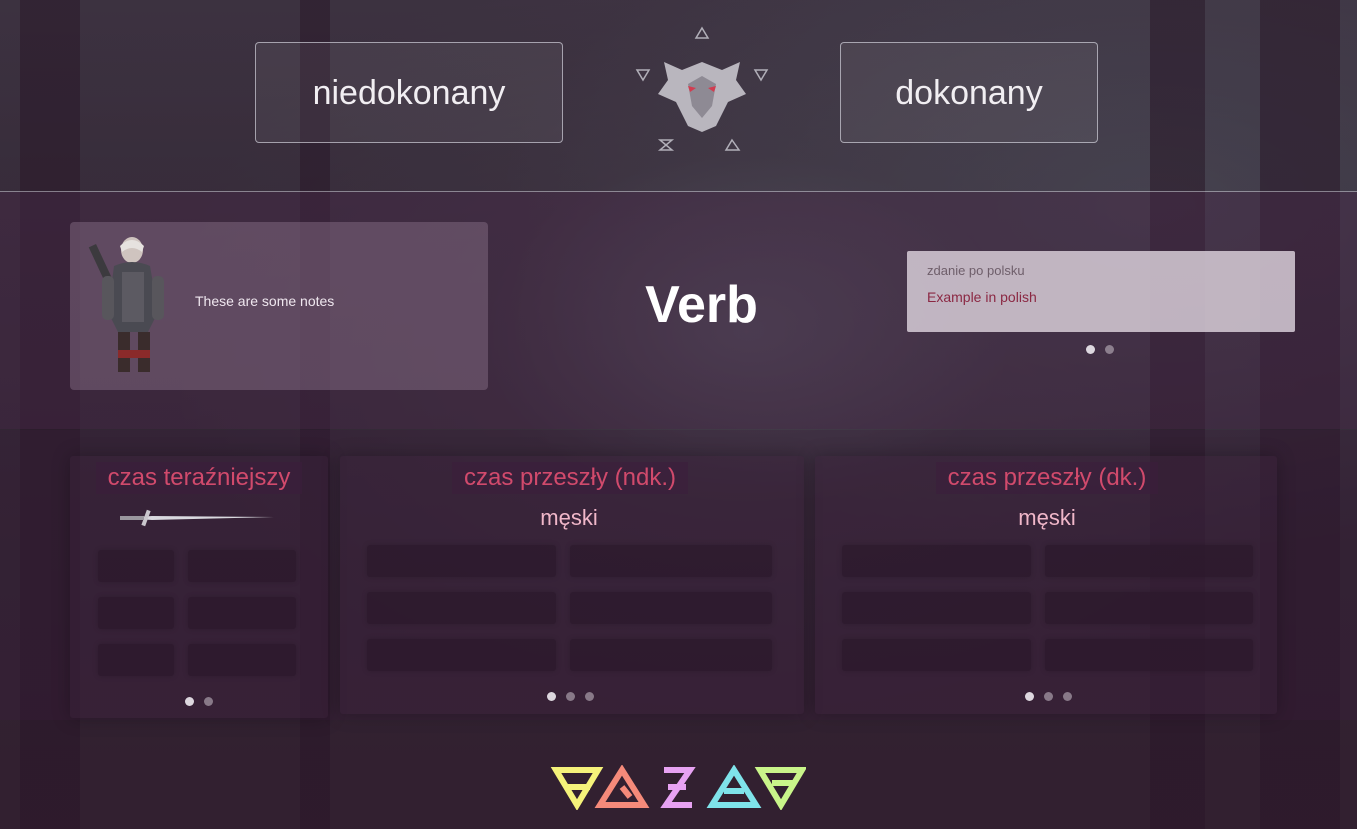  I want to click on past-imperfective-title: czas przeszły (ndk.), so click(570, 478).